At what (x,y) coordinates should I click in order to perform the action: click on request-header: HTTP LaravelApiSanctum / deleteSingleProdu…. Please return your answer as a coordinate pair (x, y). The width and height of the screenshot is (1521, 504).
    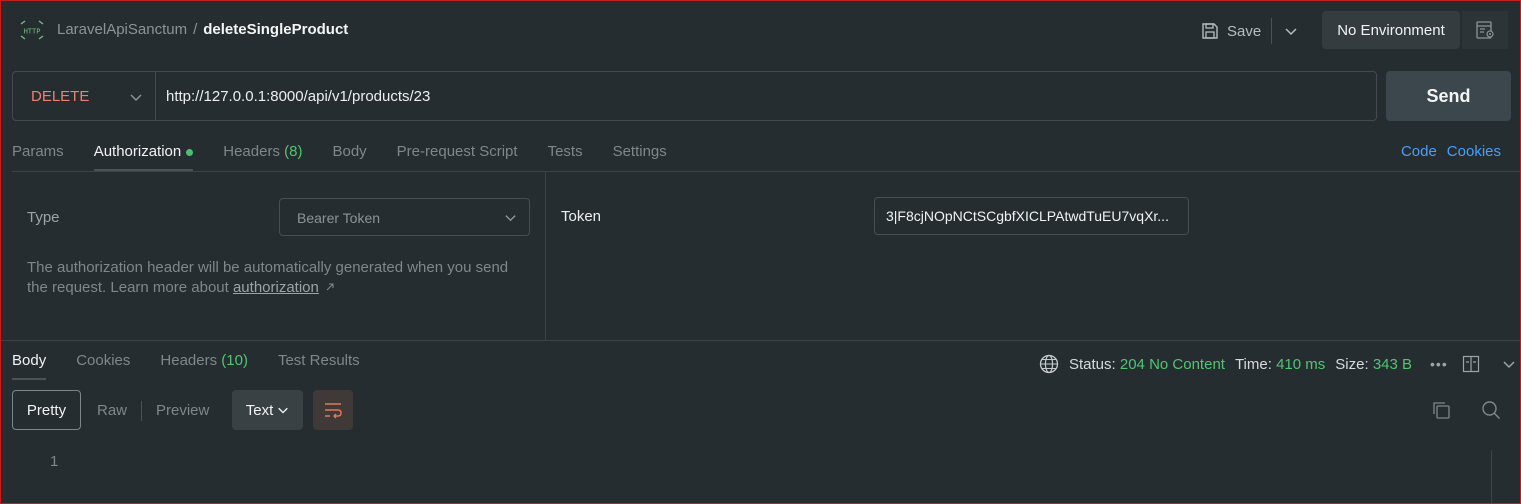
    Looking at the image, I should click on (760, 31).